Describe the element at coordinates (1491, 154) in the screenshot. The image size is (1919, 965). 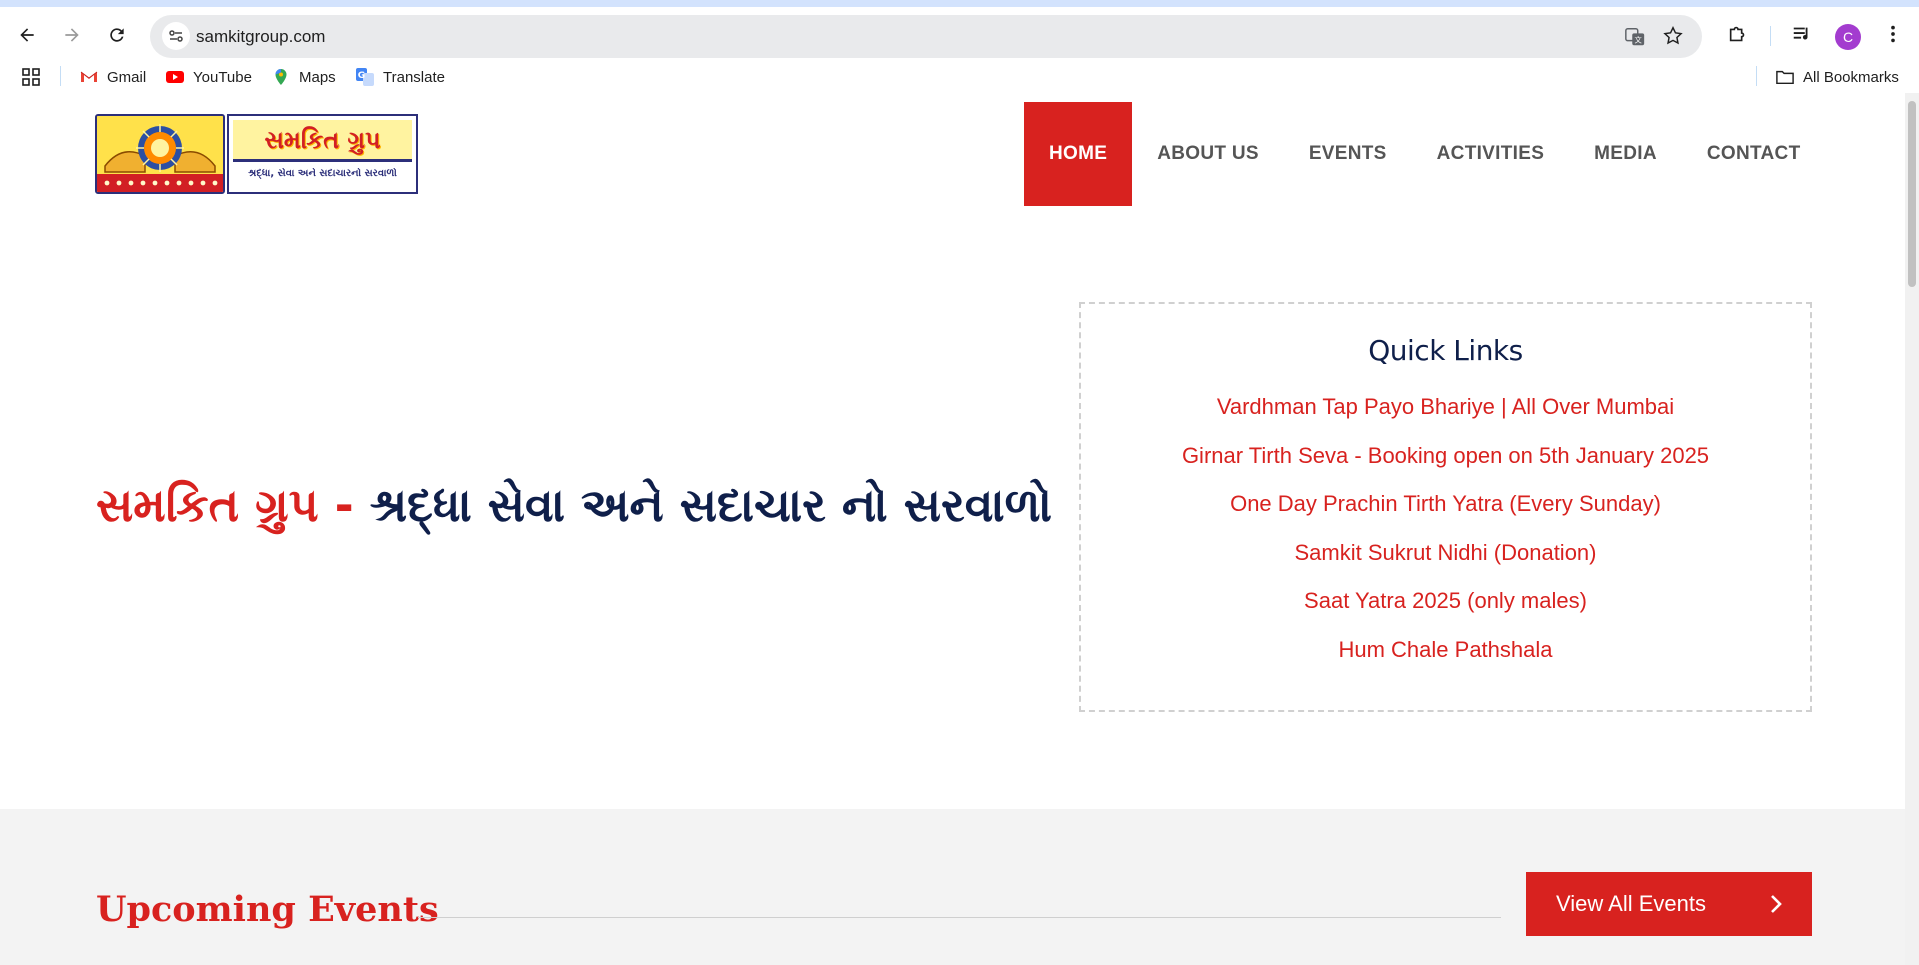
I see `nav-activities: ACTIVITIES` at that location.